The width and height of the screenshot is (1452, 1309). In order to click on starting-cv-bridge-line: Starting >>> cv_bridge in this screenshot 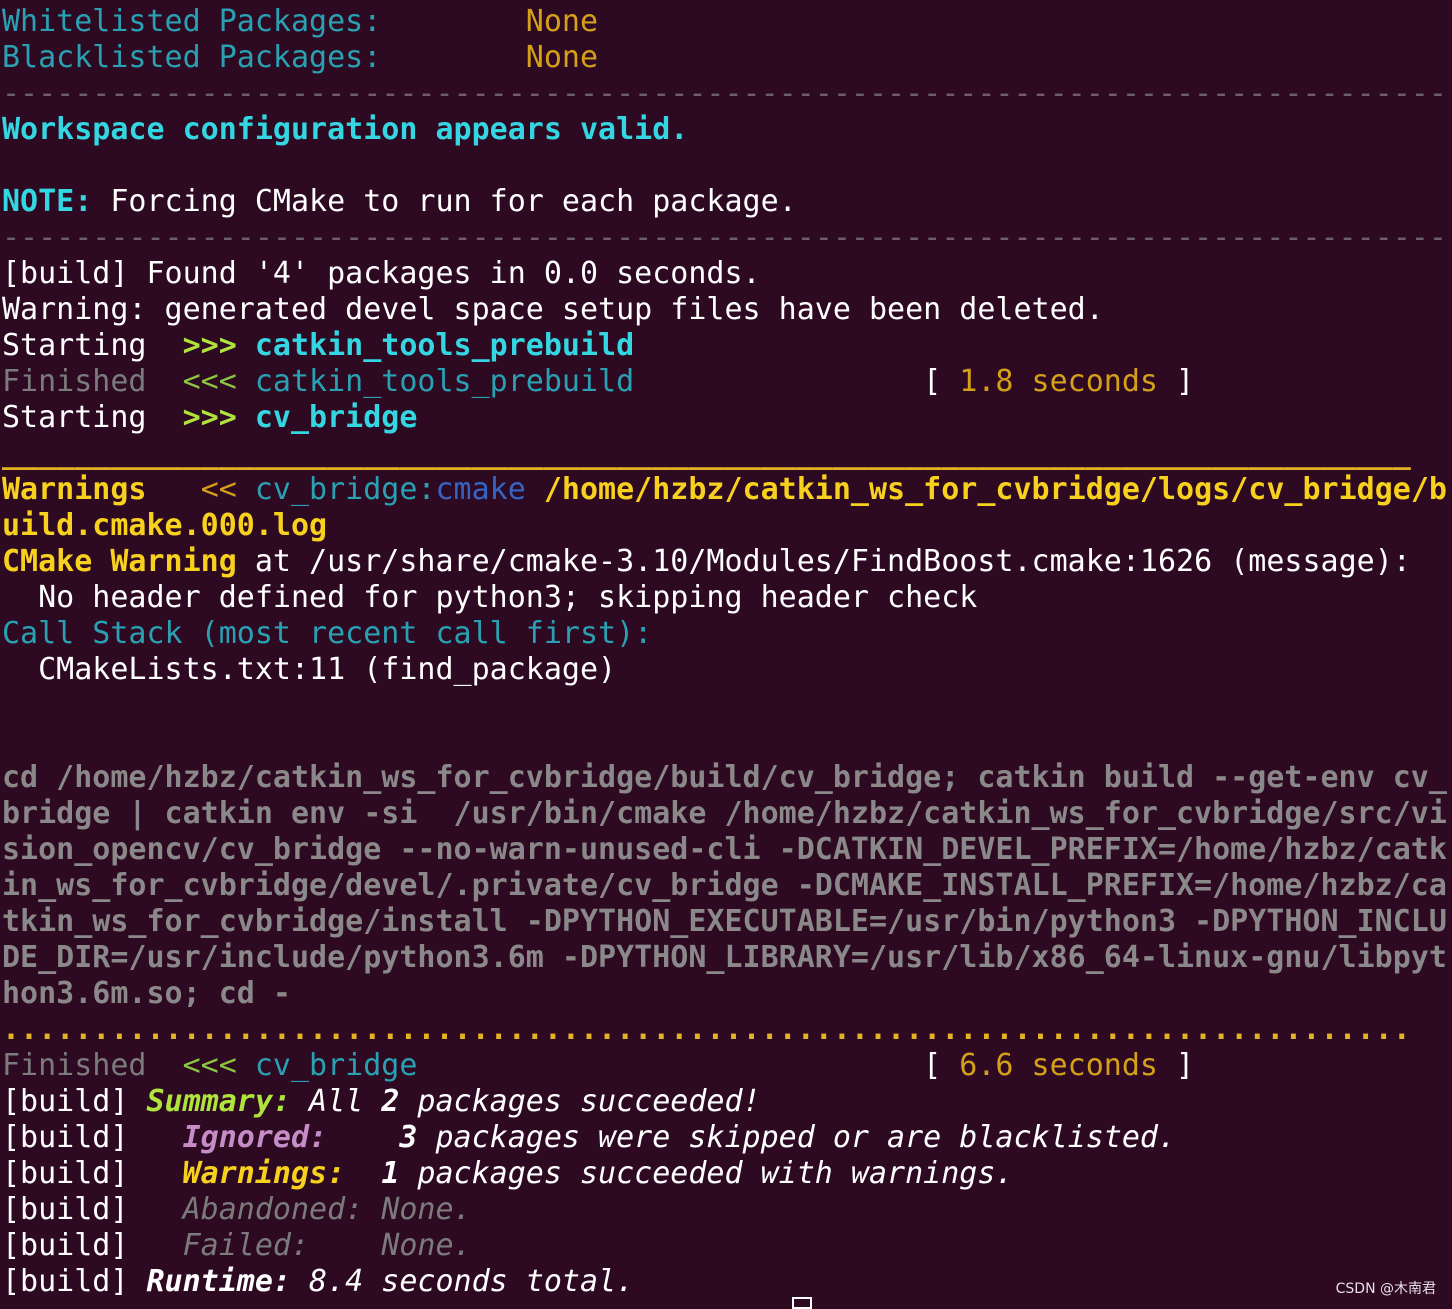, I will do `click(727, 418)`.